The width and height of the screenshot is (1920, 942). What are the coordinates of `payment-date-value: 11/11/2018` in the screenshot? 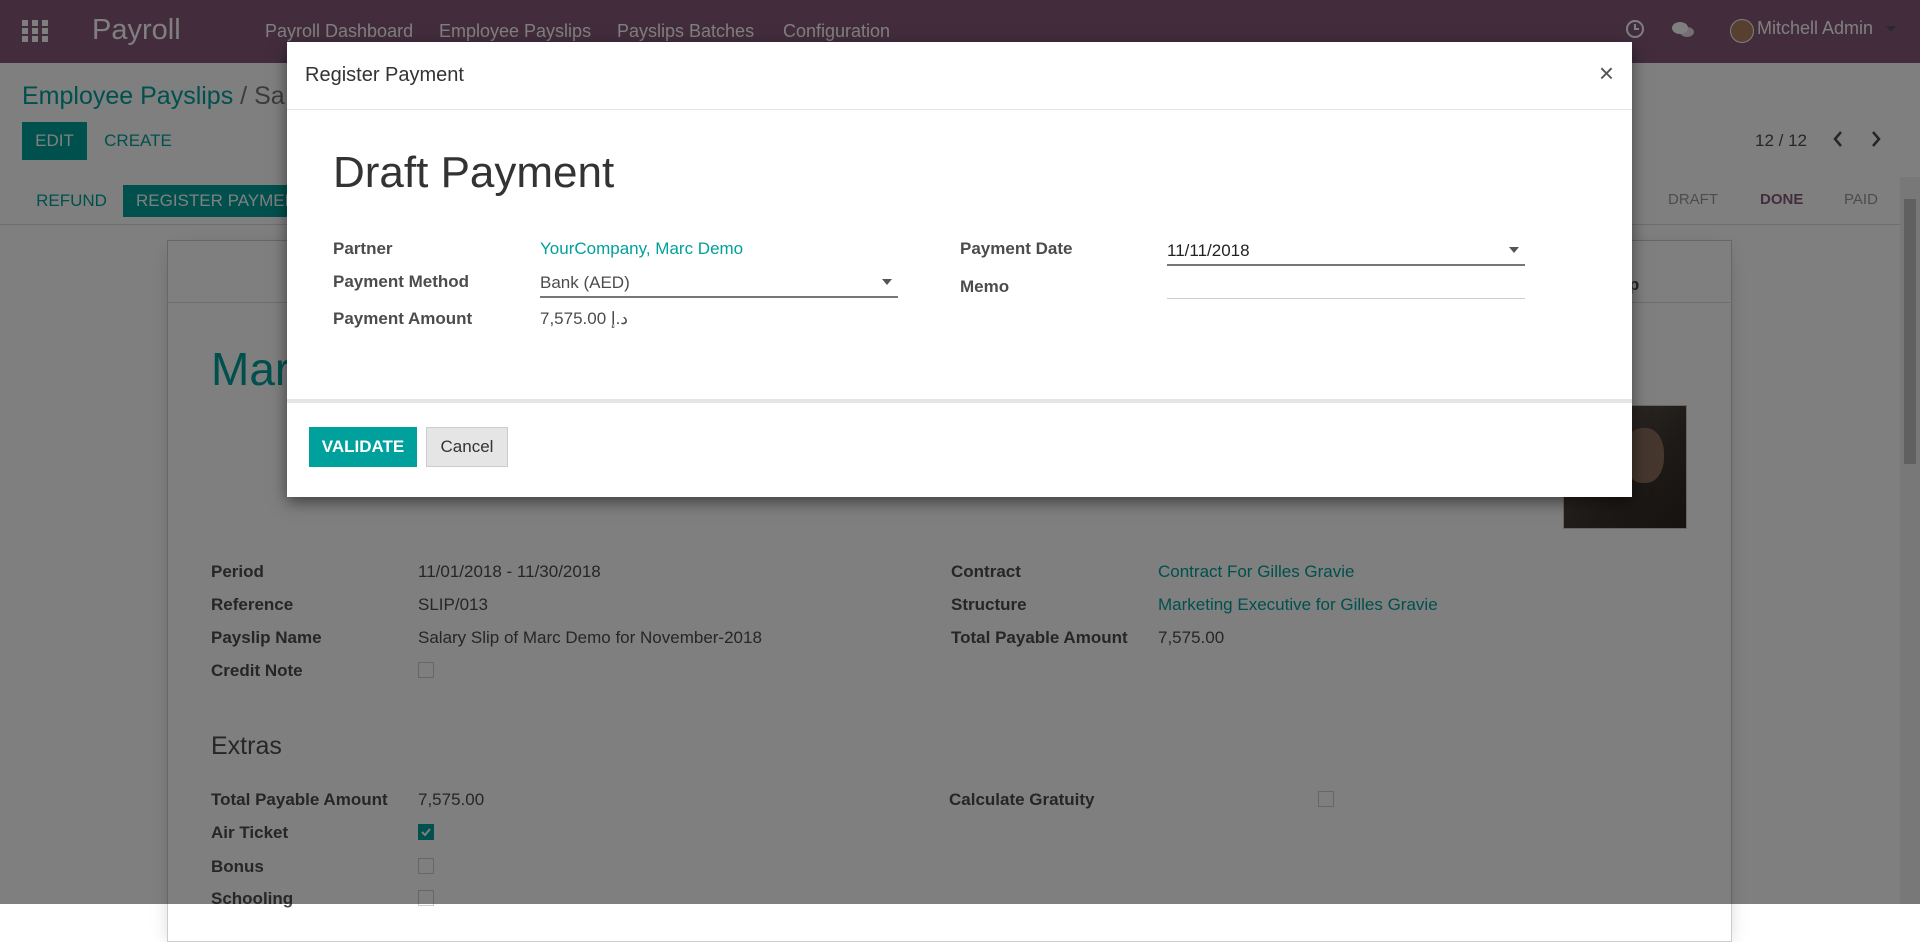 It's located at (1208, 250).